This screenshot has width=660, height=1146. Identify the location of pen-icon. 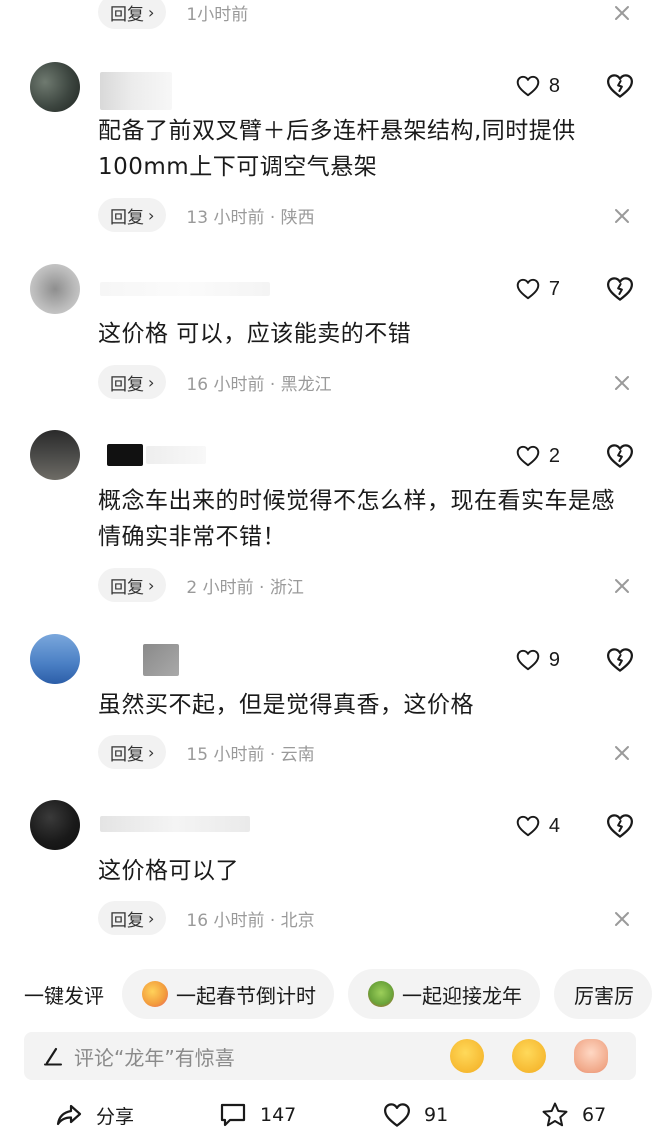
(53, 1056).